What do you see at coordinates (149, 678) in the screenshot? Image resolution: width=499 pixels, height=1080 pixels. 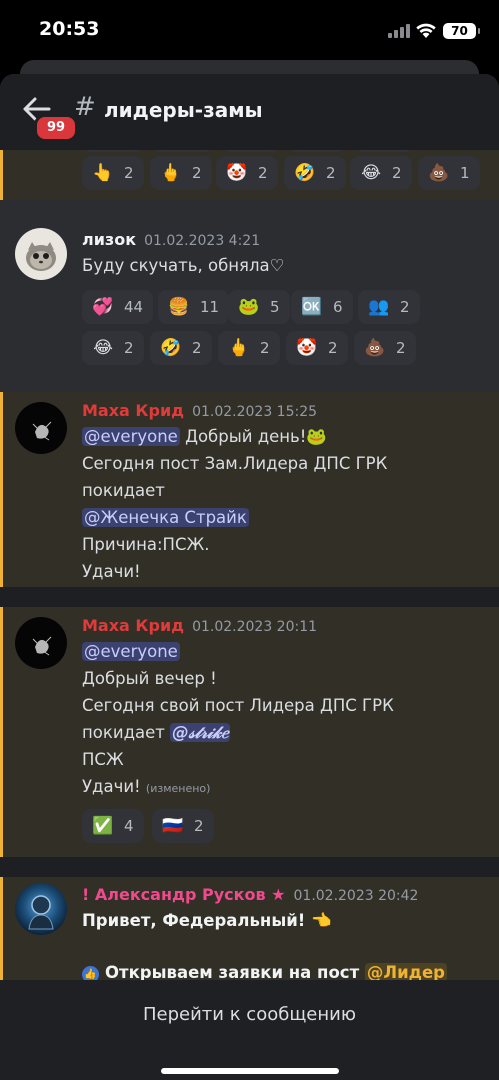 I see `message-line: Добрый вечер !` at bounding box center [149, 678].